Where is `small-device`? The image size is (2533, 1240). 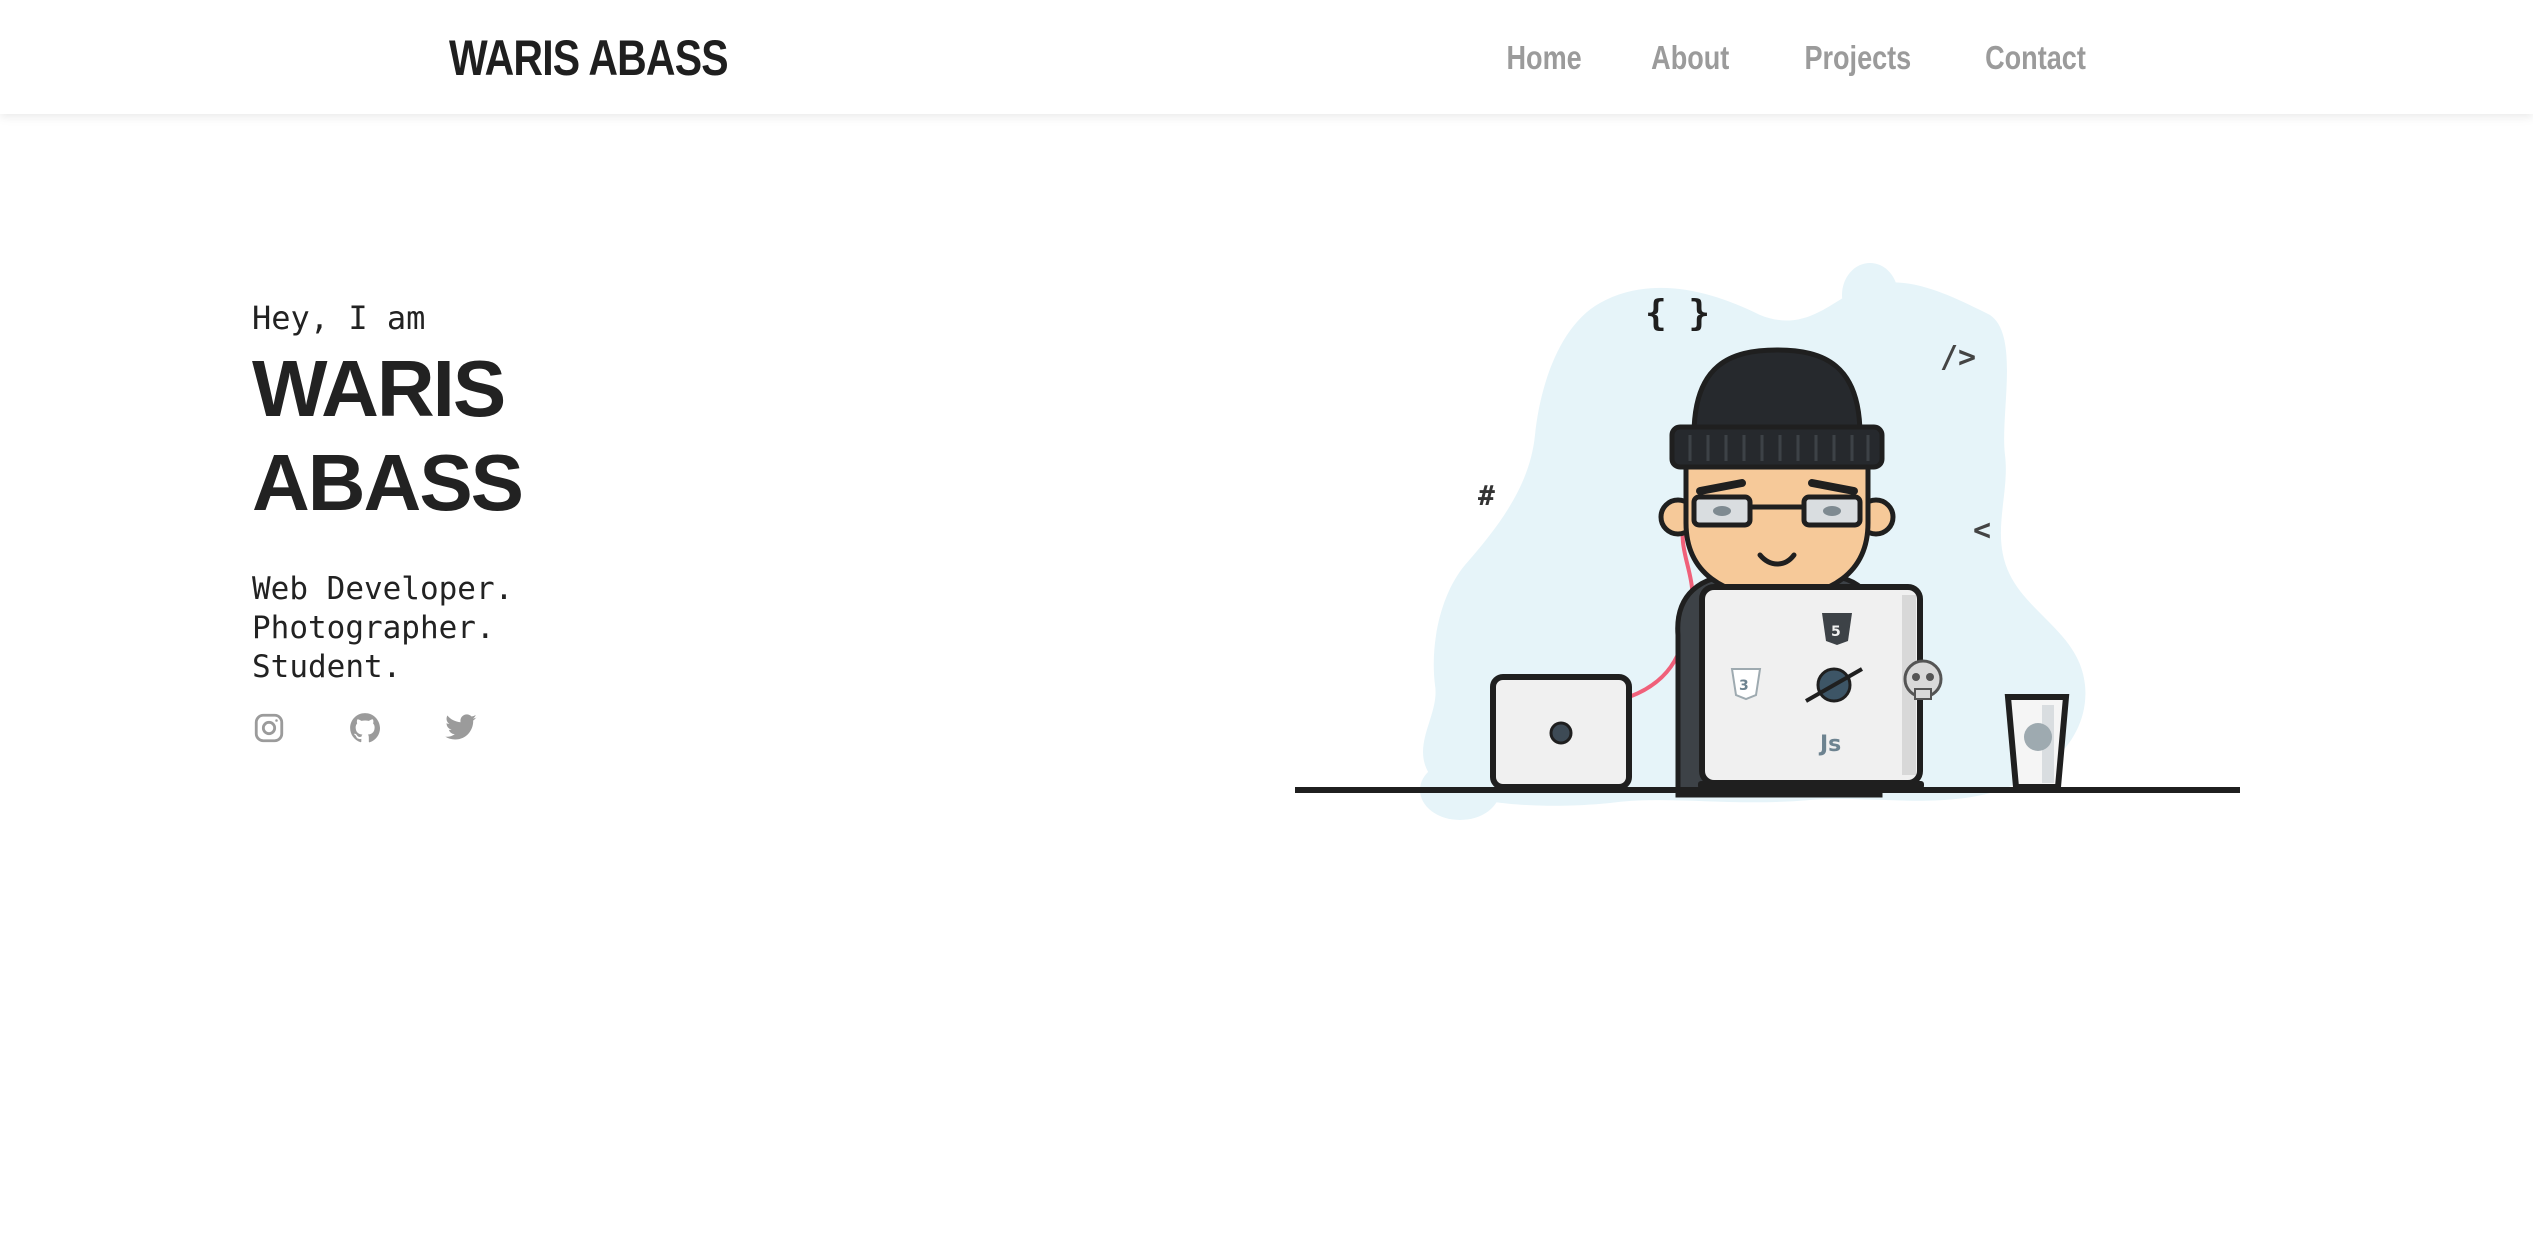
small-device is located at coordinates (1561, 732).